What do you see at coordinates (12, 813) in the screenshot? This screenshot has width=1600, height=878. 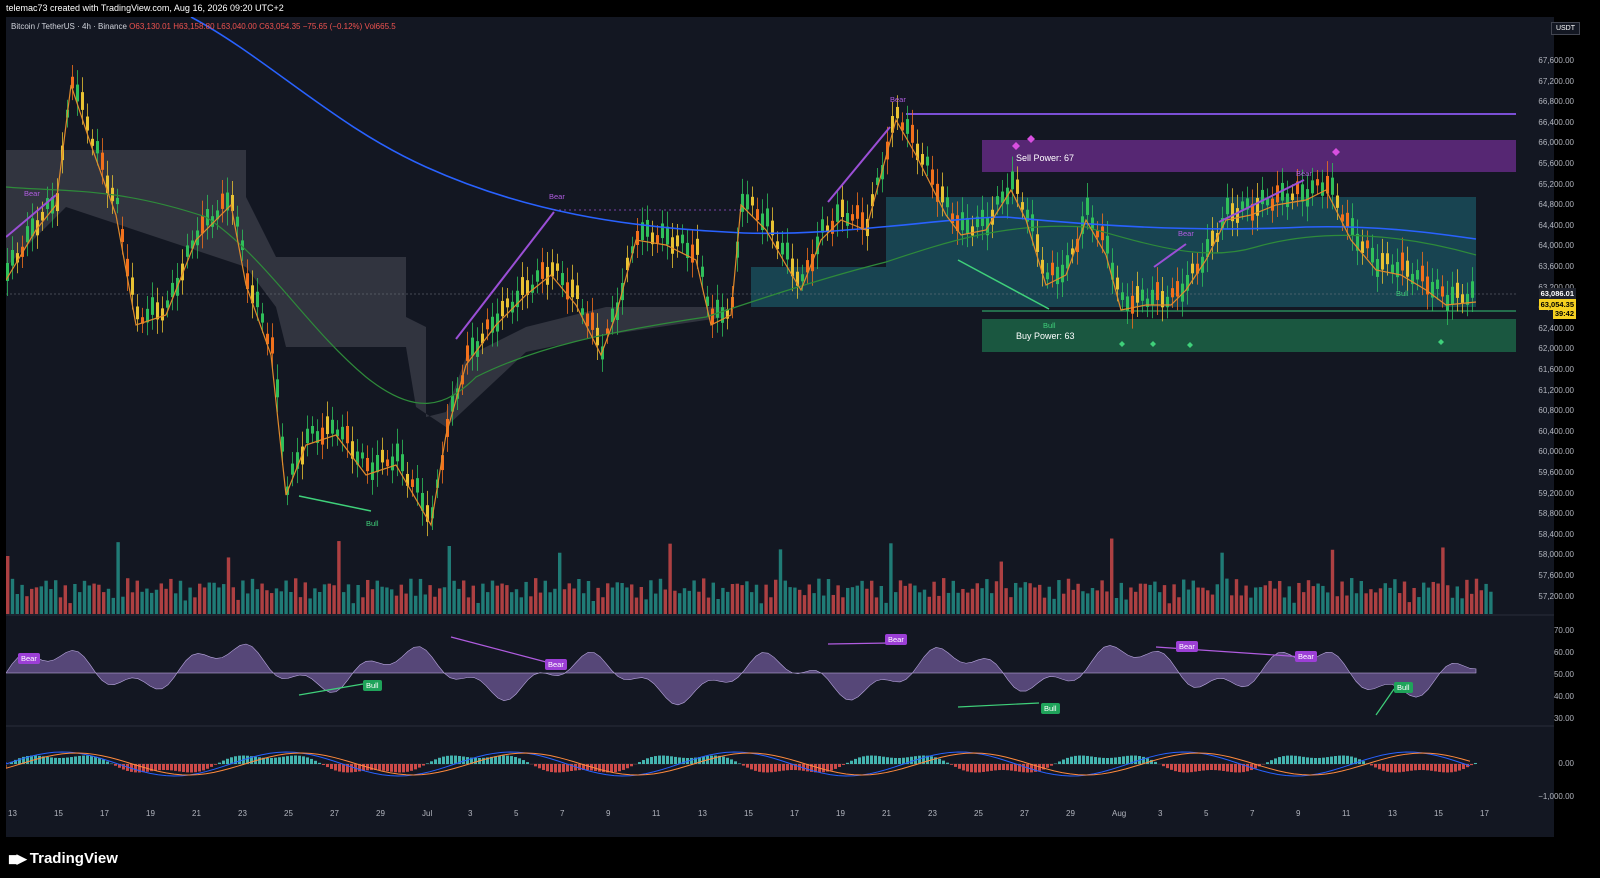 I see `date-axis-tick: 13` at bounding box center [12, 813].